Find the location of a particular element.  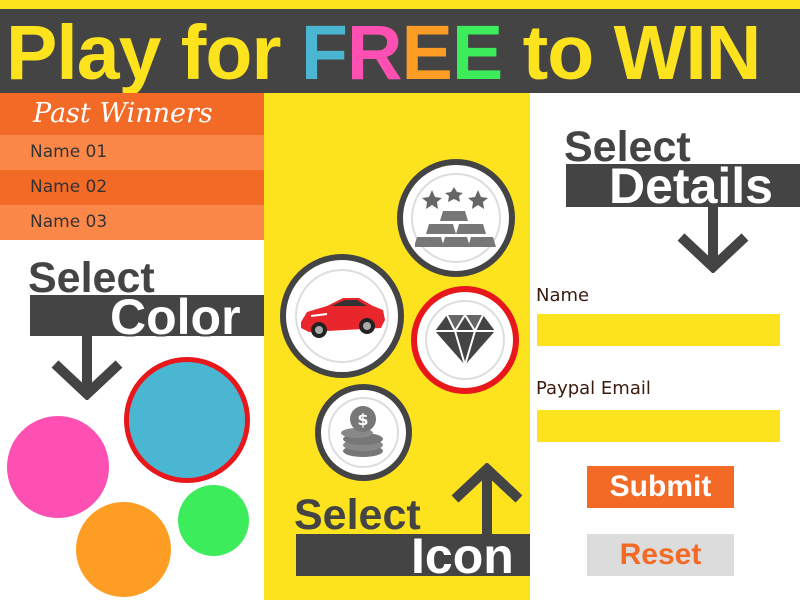

name-input is located at coordinates (658, 330).